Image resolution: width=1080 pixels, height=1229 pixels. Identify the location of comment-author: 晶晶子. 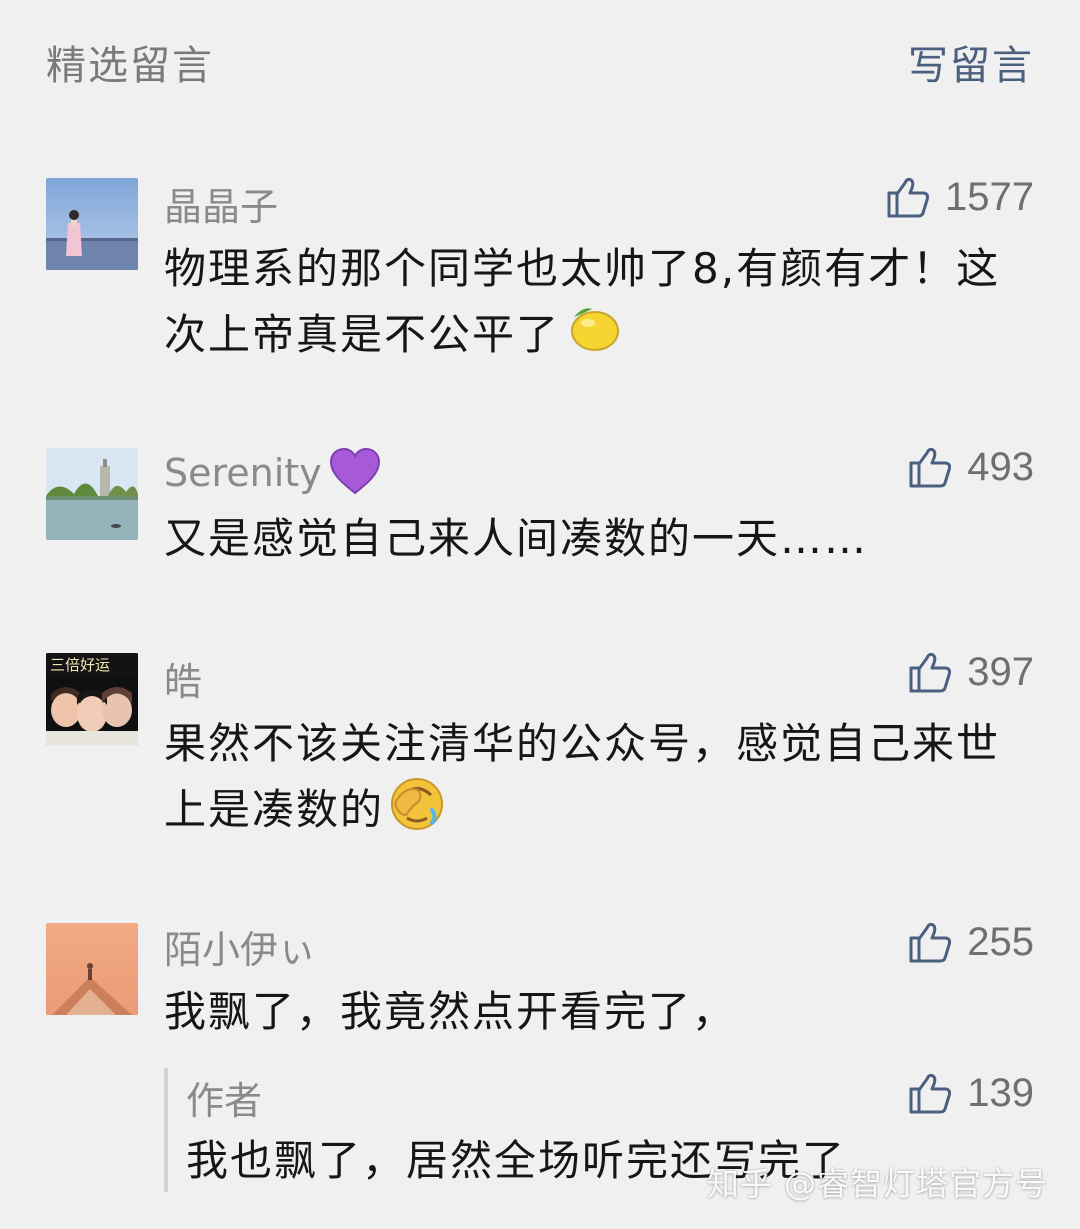
(221, 203).